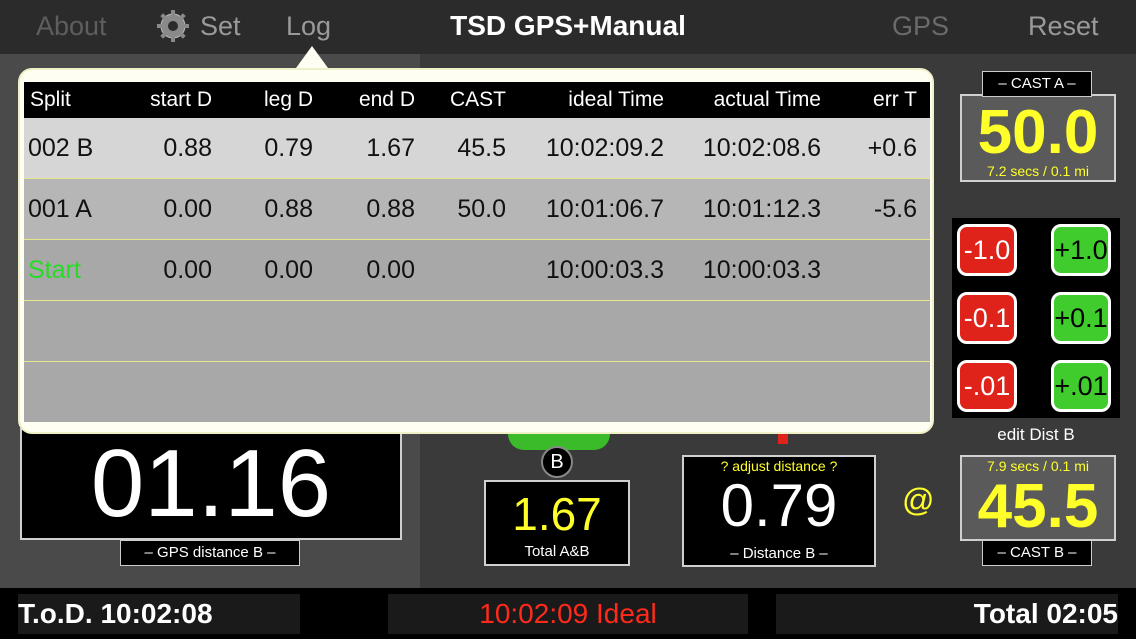 The image size is (1136, 639). Describe the element at coordinates (54, 269) in the screenshot. I see `cell-split-start: Start` at that location.